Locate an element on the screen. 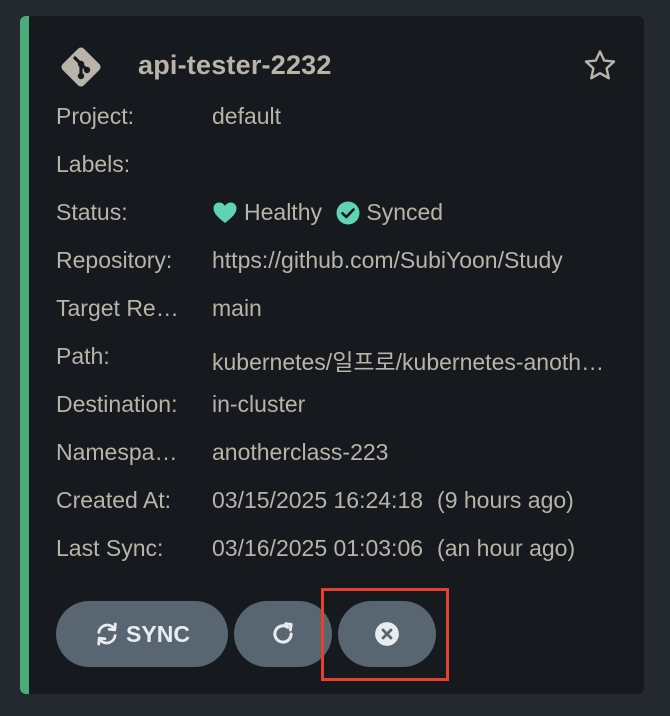  refresh-icon is located at coordinates (283, 633).